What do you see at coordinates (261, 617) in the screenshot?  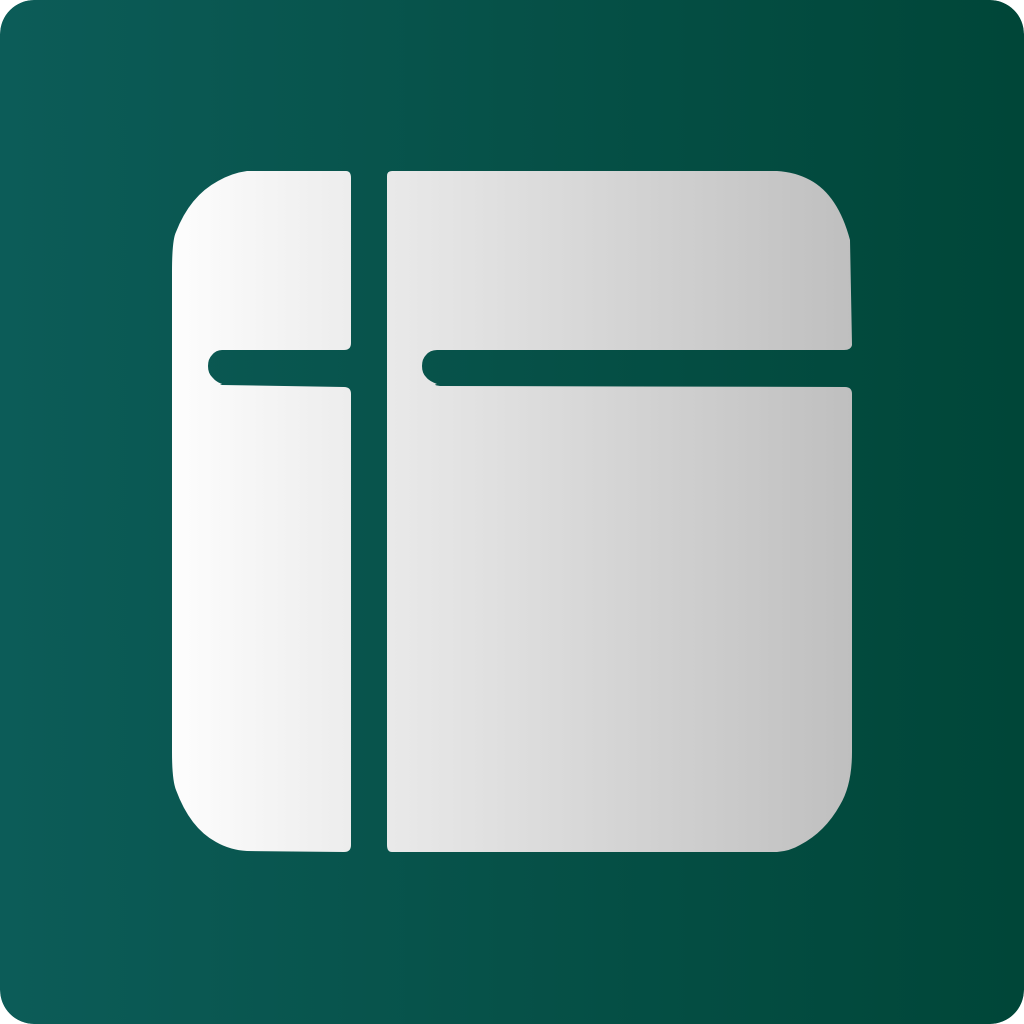 I see `sidebar-bottom-panel` at bounding box center [261, 617].